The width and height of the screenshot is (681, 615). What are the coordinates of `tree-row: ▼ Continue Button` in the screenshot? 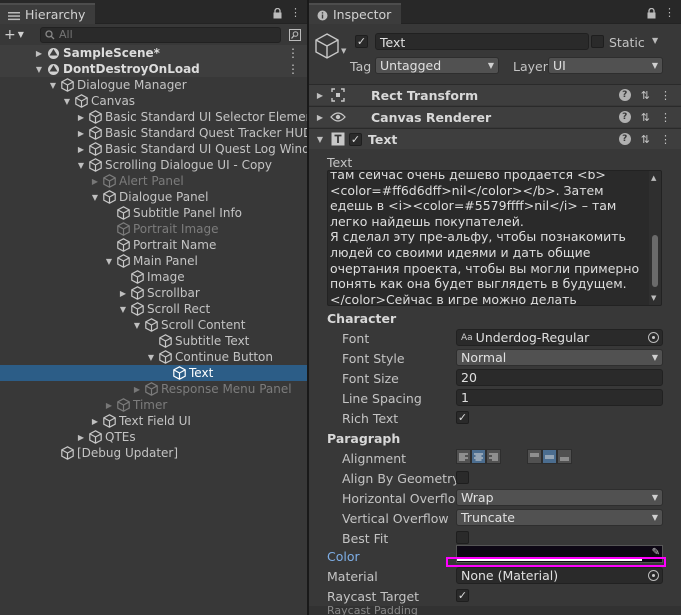 It's located at (153, 357).